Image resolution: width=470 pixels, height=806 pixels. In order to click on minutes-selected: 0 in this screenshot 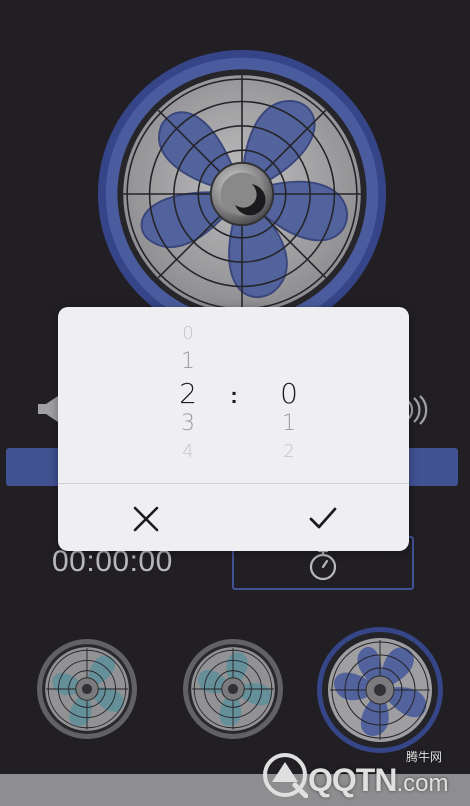, I will do `click(289, 393)`.